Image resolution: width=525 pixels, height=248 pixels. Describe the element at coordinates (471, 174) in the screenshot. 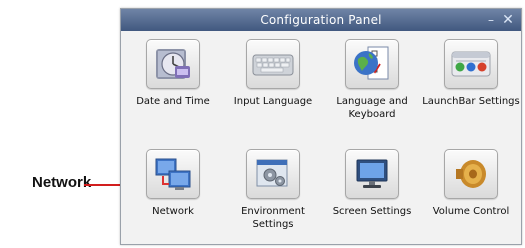

I see `speaker-icon` at that location.